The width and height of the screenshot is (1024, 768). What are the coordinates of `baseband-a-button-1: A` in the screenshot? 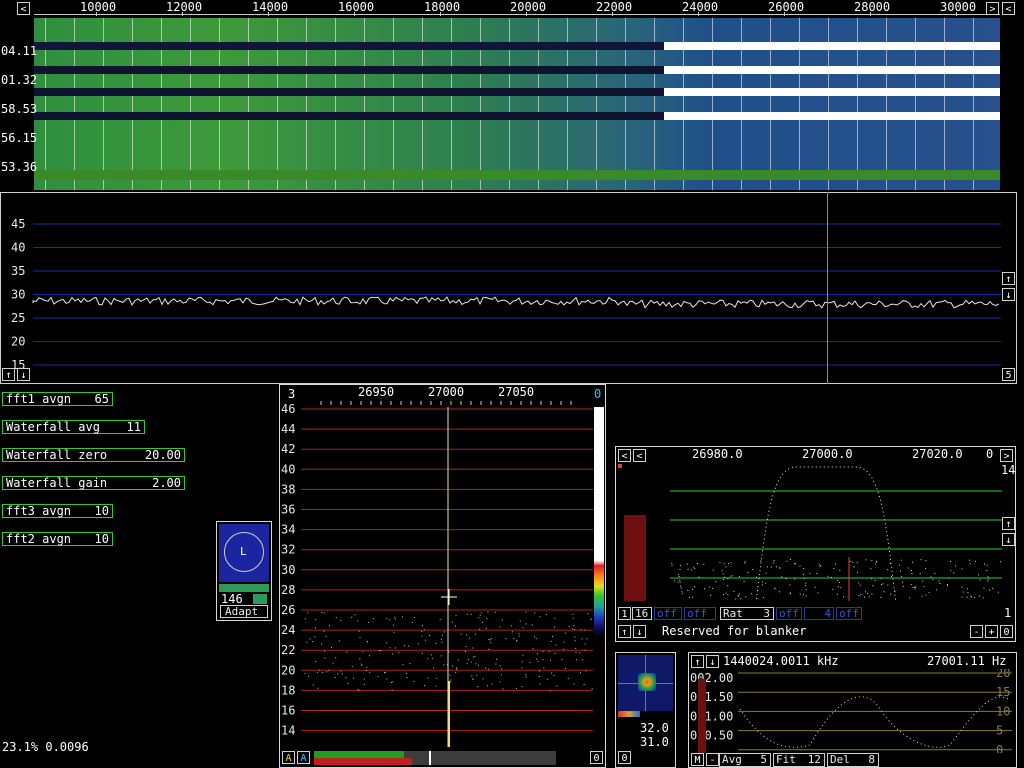 It's located at (288, 757).